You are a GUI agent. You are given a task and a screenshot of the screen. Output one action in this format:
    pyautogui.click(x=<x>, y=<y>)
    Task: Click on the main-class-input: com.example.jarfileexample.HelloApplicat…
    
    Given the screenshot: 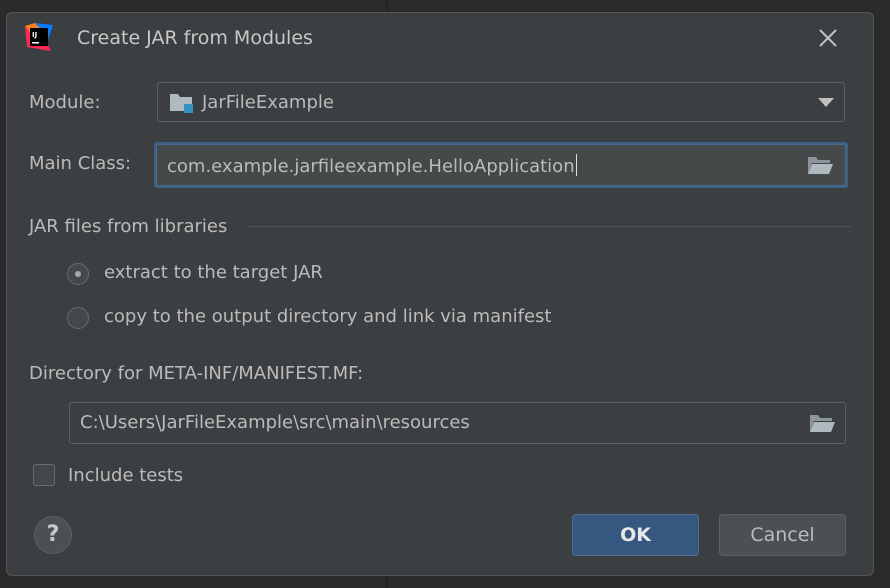 What is the action you would take?
    pyautogui.click(x=501, y=165)
    